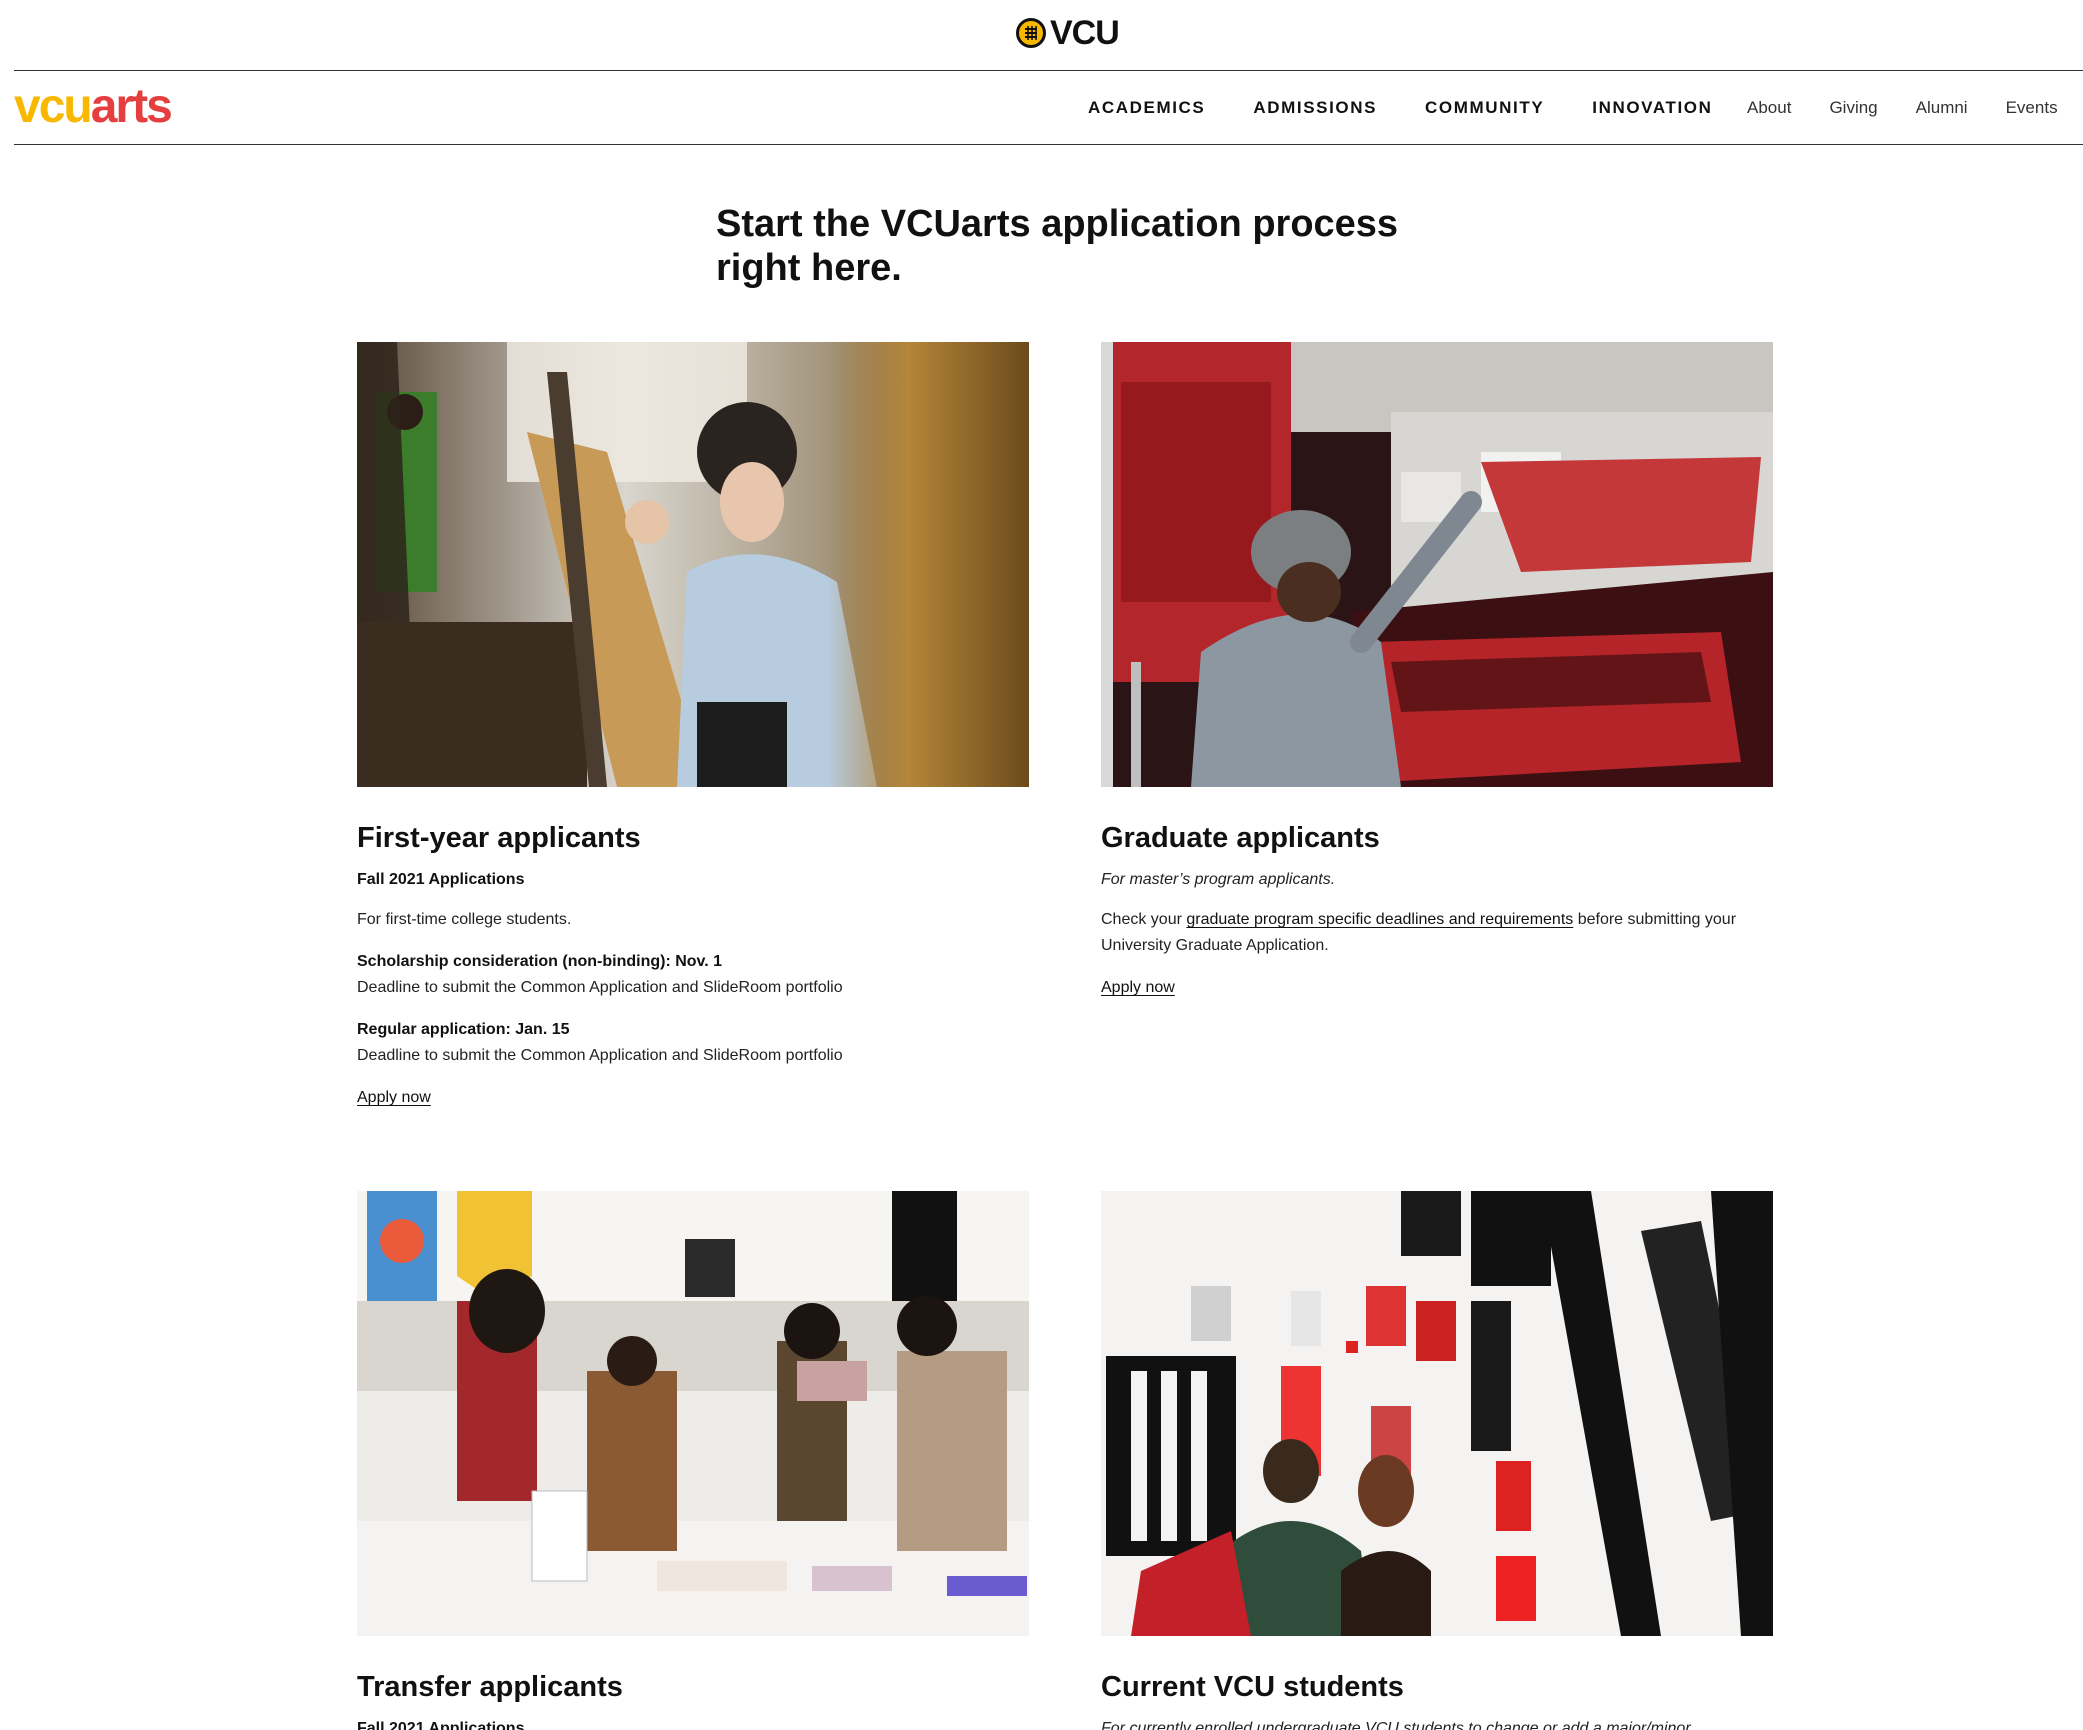  Describe the element at coordinates (131, 106) in the screenshot. I see `logo-arts: arts` at that location.